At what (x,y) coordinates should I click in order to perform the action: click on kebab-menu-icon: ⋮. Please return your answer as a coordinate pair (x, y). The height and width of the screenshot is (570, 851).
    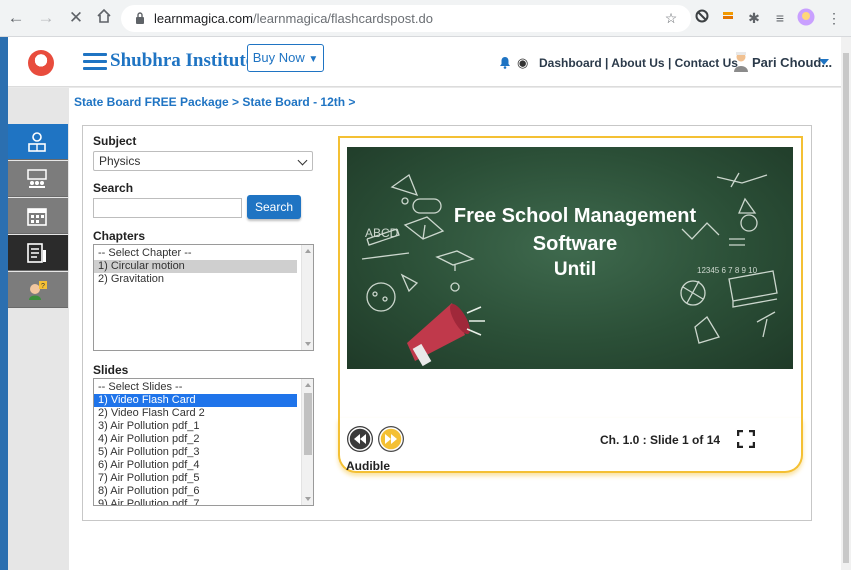
    Looking at the image, I should click on (834, 18).